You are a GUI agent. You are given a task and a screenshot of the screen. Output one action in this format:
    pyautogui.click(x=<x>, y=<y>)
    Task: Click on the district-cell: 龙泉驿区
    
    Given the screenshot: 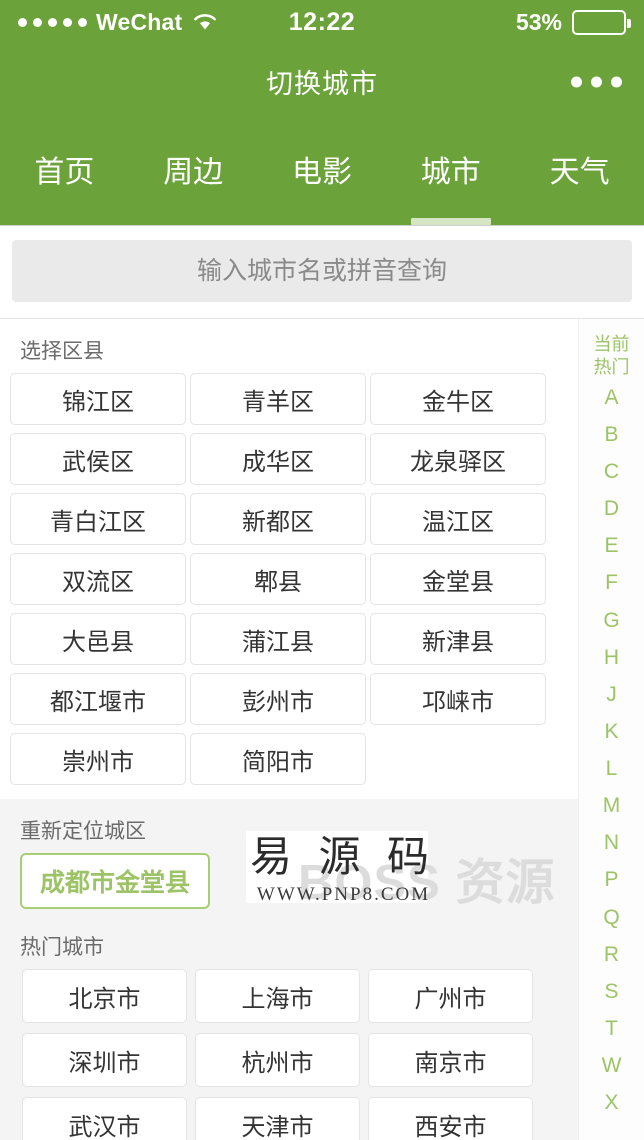 What is the action you would take?
    pyautogui.click(x=458, y=459)
    